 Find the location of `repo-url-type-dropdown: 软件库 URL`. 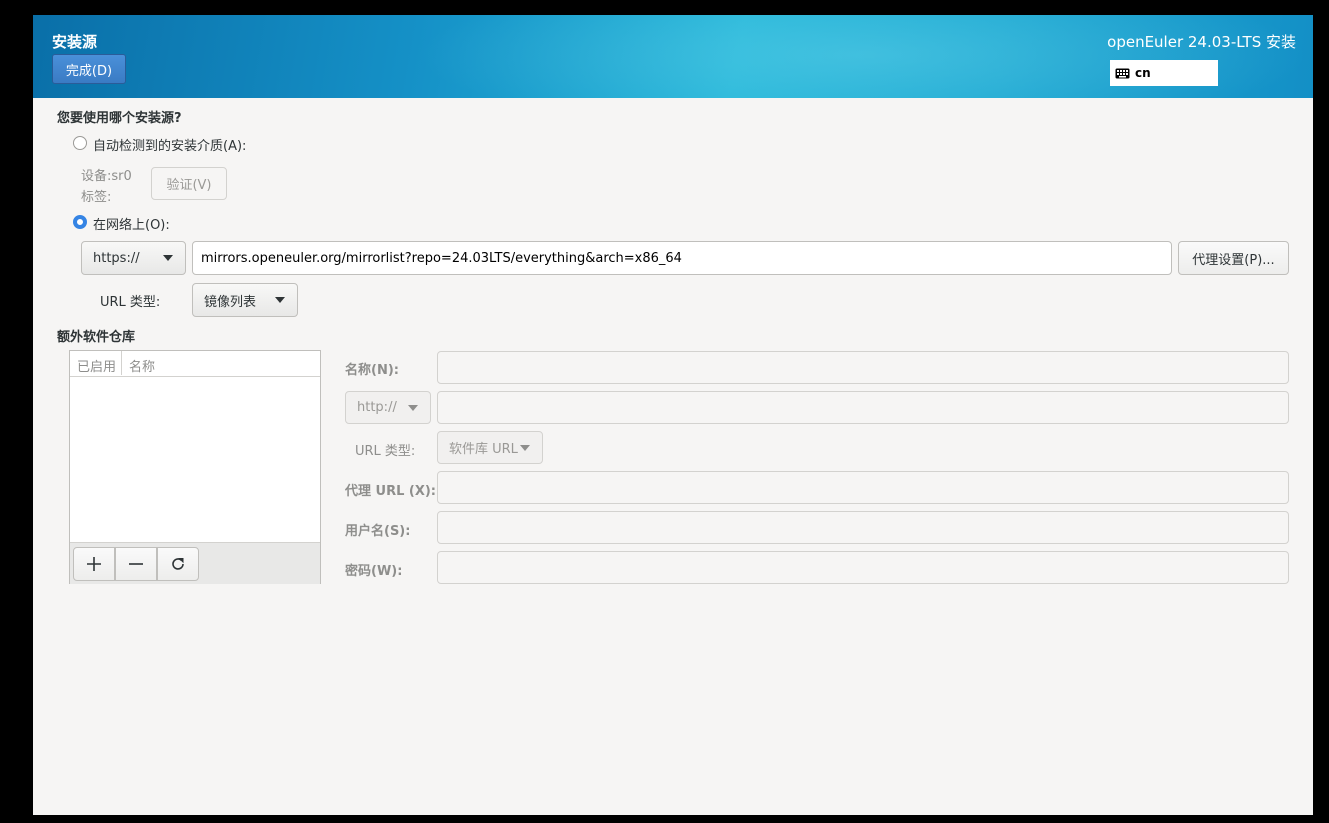

repo-url-type-dropdown: 软件库 URL is located at coordinates (490, 447).